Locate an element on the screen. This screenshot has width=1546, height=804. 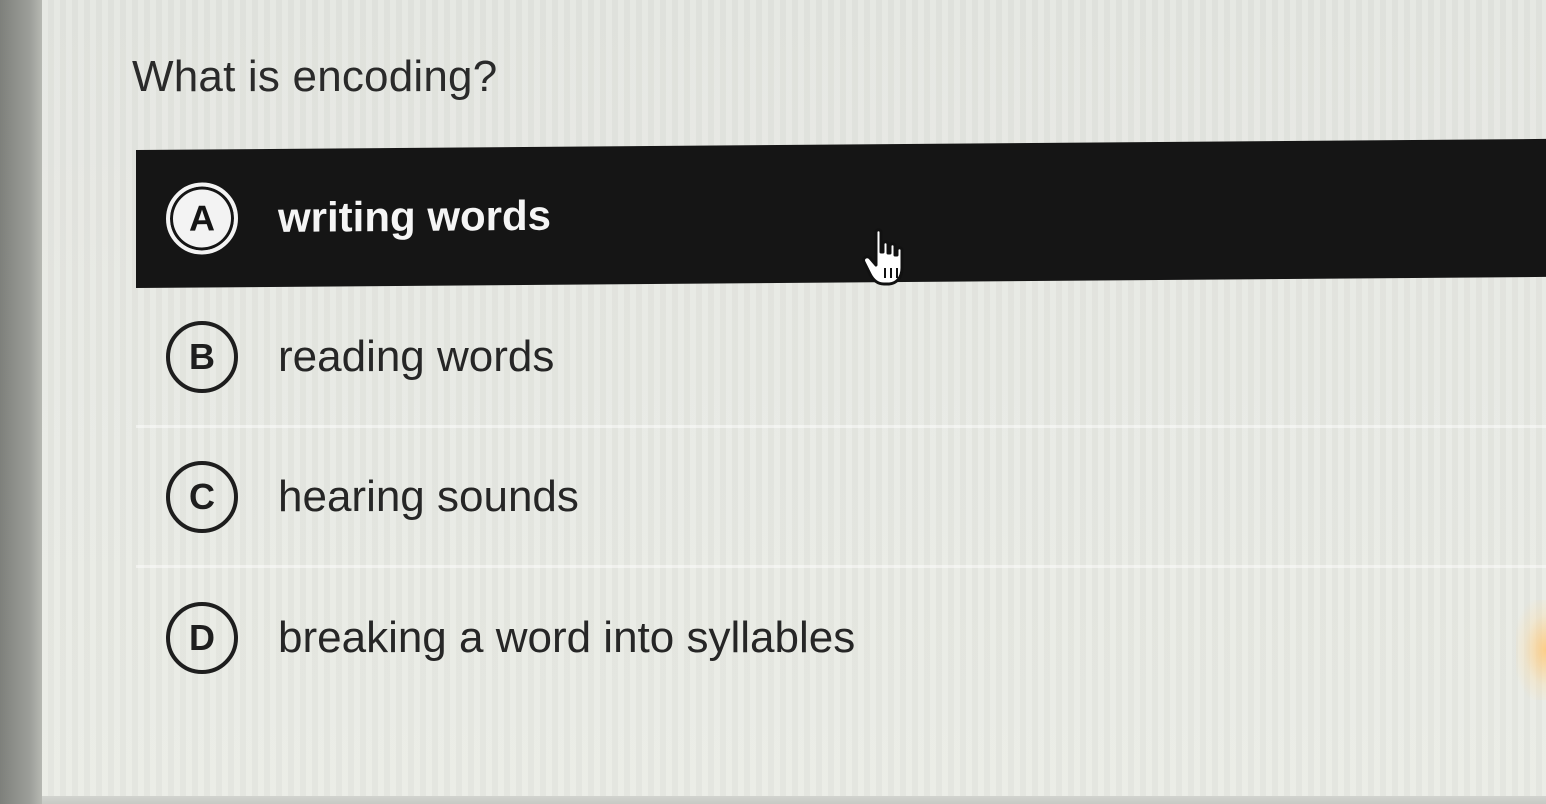
choice-a-label: writing words is located at coordinates (414, 216).